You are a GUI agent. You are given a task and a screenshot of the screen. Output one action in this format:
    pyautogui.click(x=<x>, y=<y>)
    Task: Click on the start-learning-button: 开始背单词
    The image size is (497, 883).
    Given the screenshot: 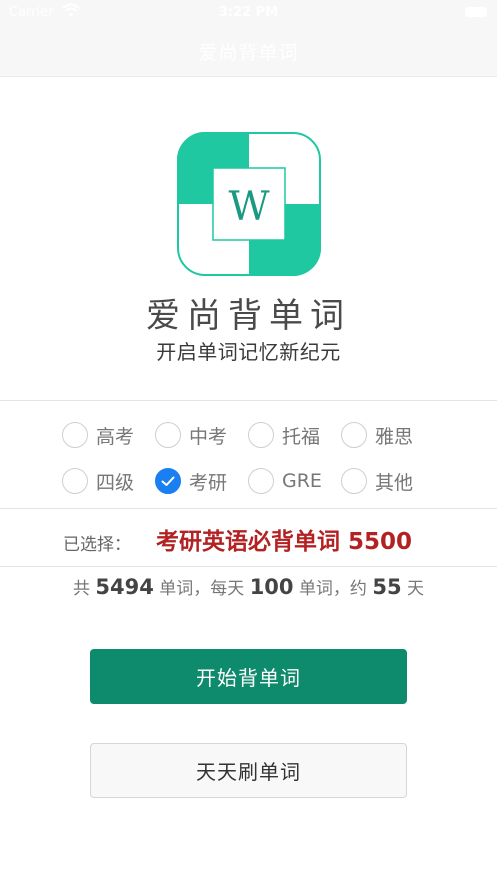 What is the action you would take?
    pyautogui.click(x=248, y=676)
    